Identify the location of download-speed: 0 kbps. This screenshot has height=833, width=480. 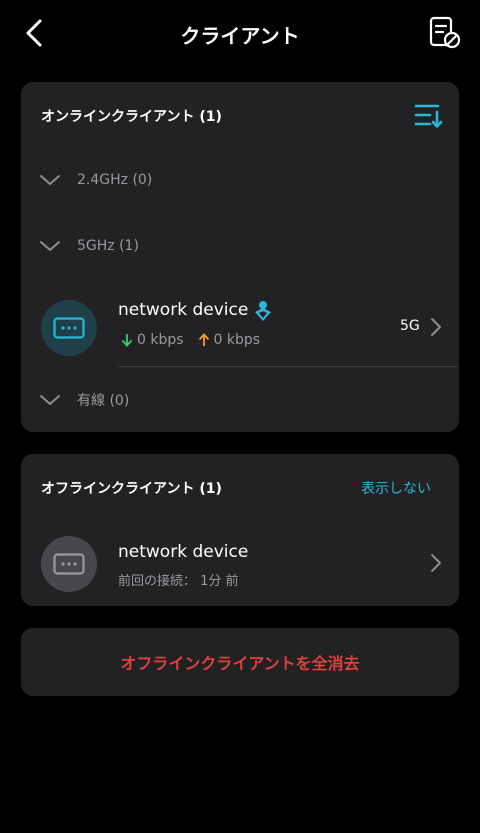
(152, 340).